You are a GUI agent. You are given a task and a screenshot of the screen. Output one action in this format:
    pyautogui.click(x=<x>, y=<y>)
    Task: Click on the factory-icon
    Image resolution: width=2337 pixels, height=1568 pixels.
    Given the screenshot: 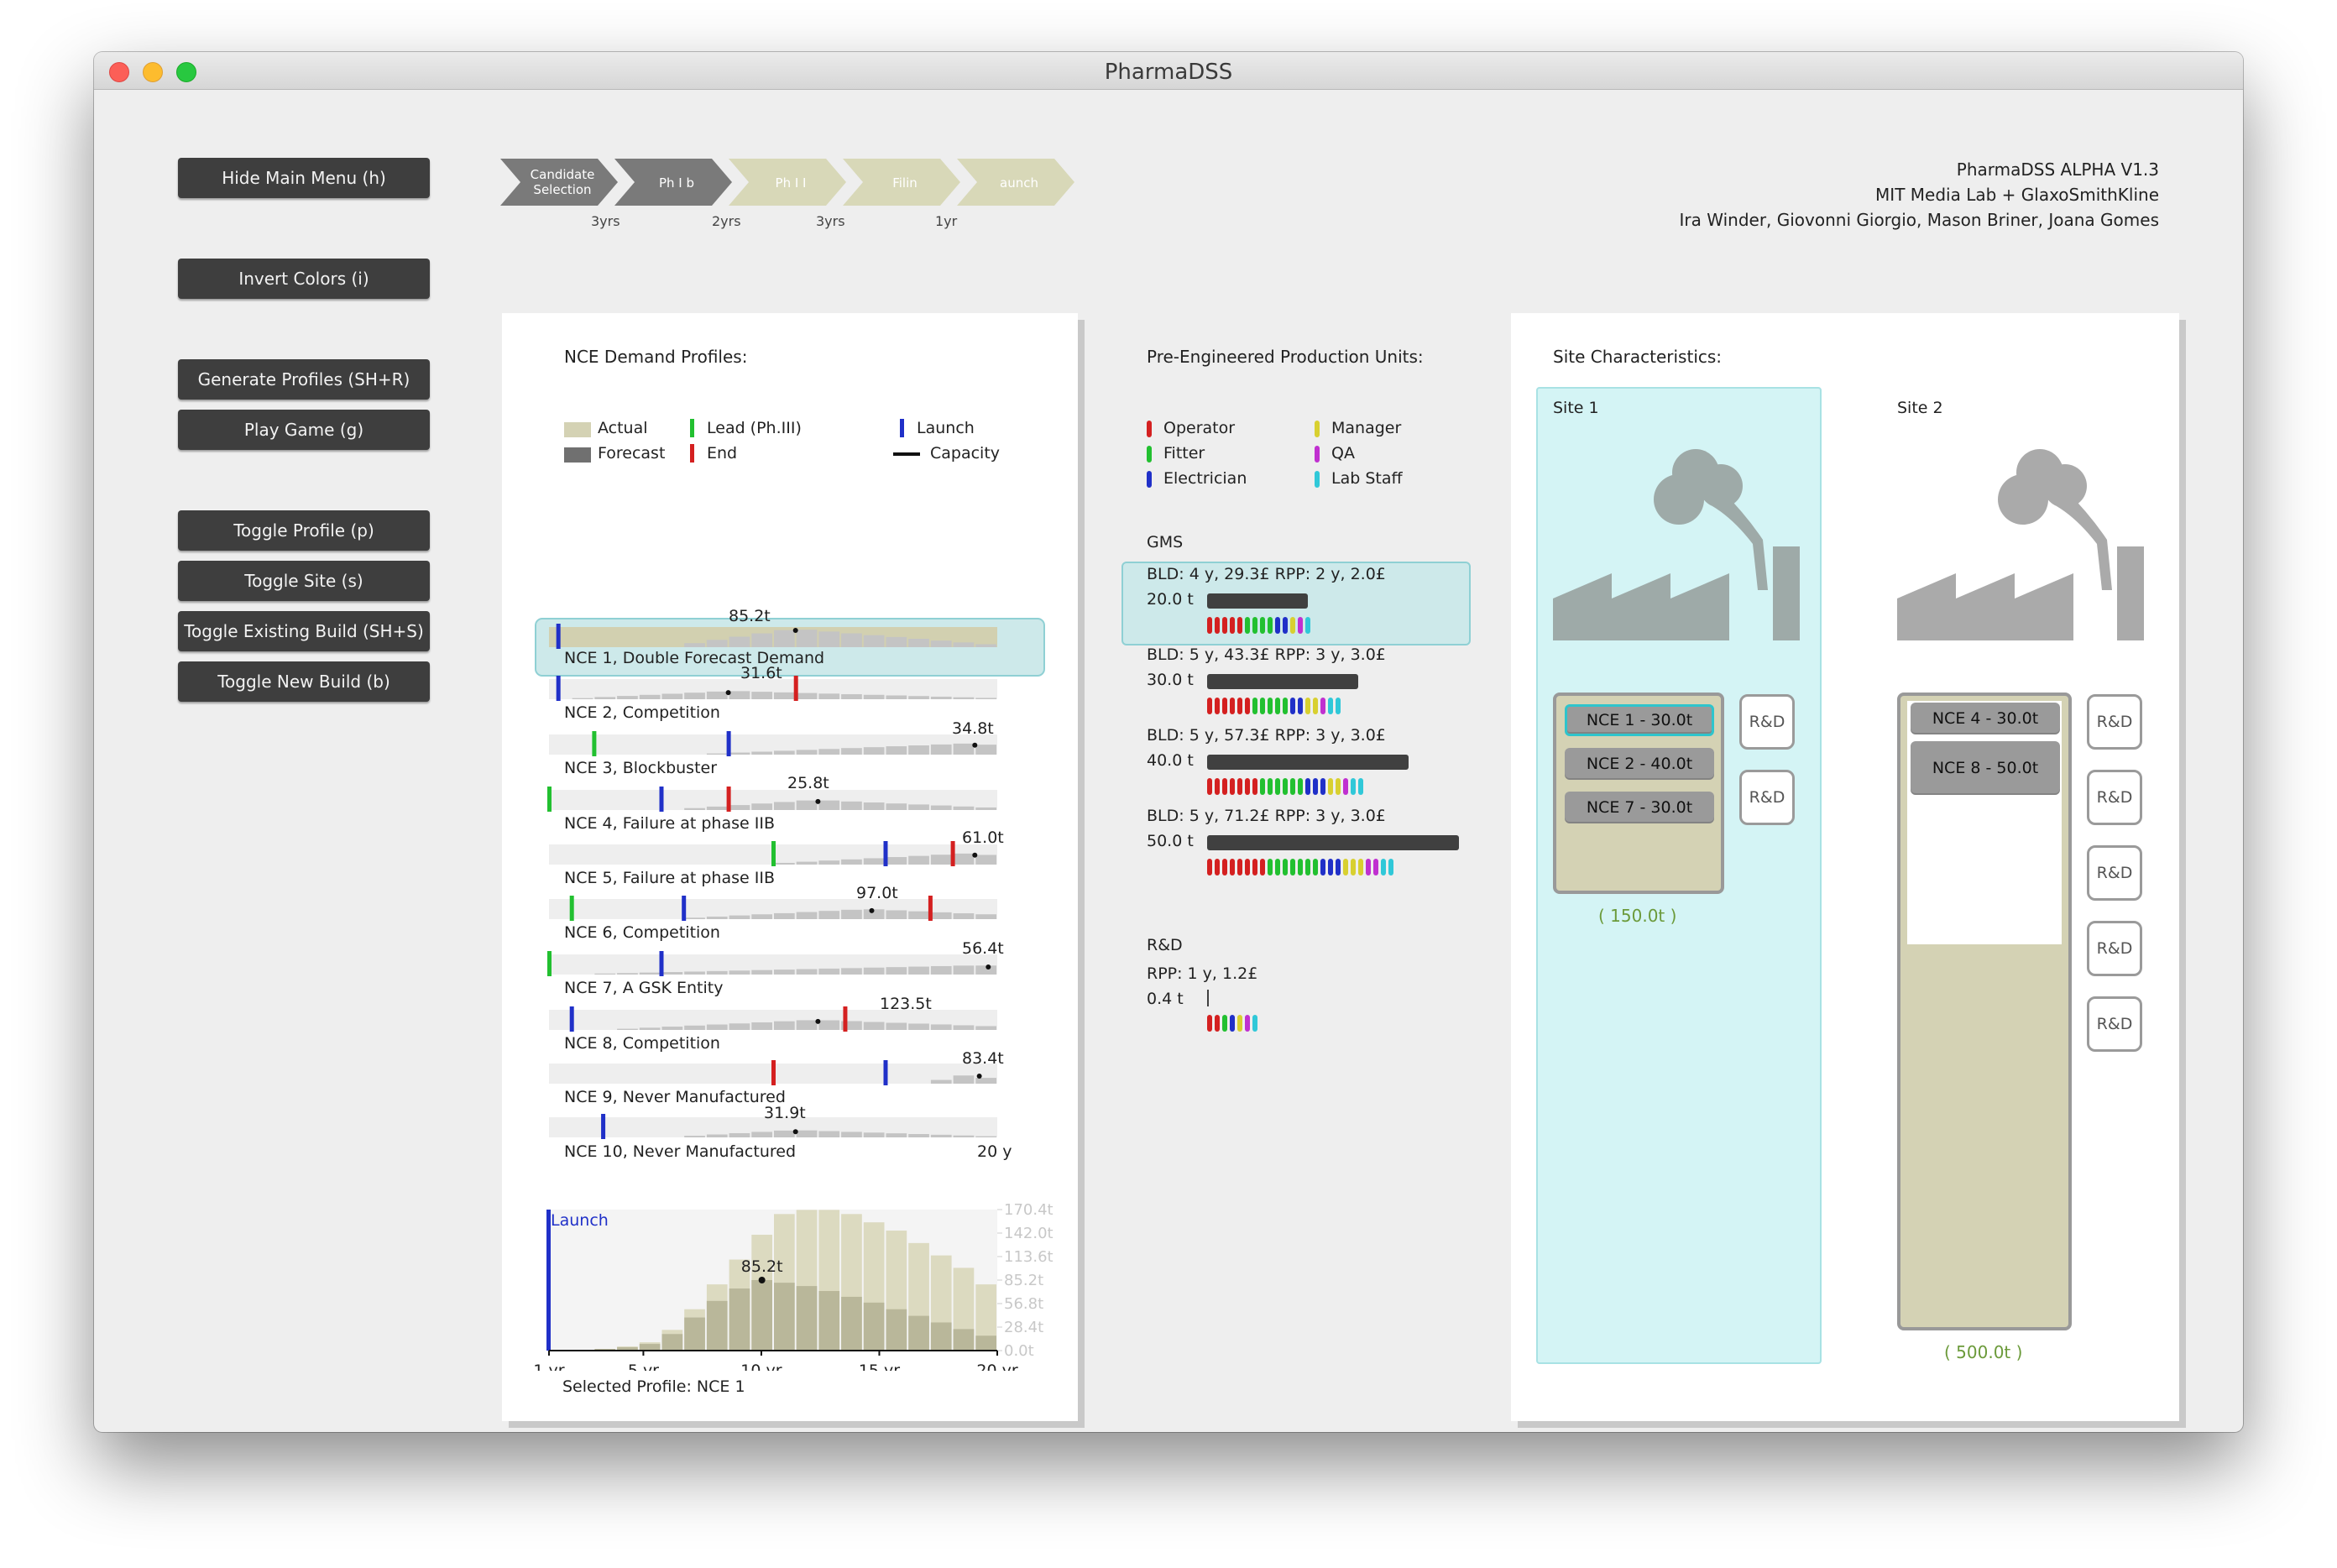 What is the action you would take?
    pyautogui.click(x=2021, y=544)
    